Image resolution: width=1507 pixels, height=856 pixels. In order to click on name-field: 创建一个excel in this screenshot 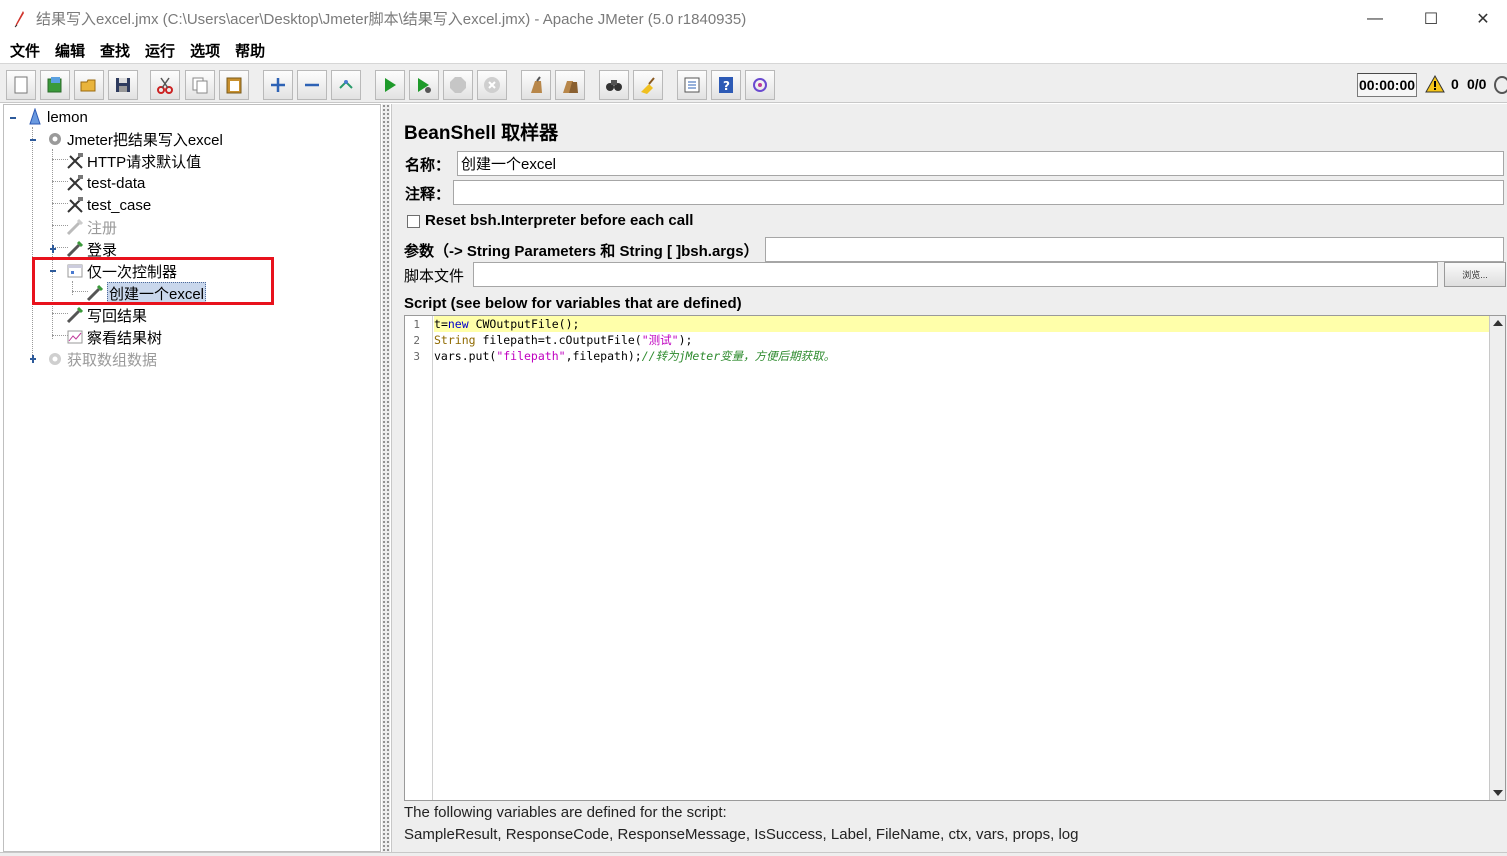, I will do `click(980, 163)`.